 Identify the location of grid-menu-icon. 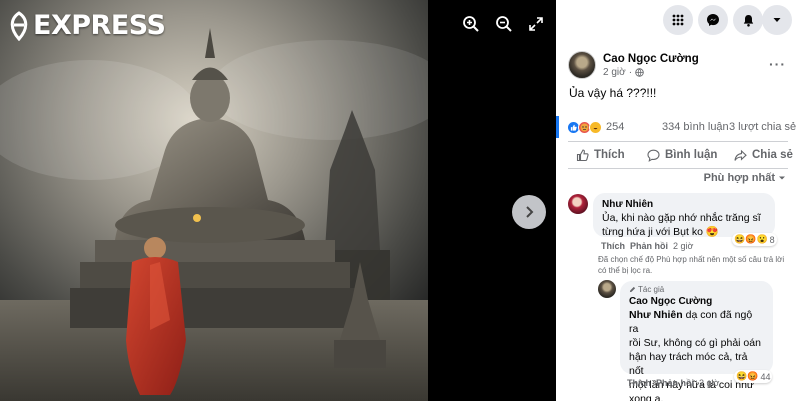
(678, 20).